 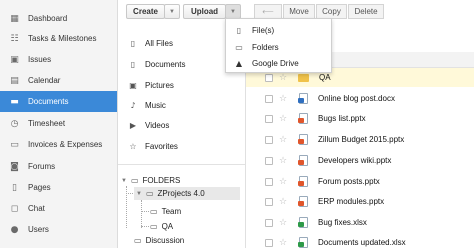 What do you see at coordinates (14, 123) in the screenshot?
I see `timesheet-icon: ◷` at bounding box center [14, 123].